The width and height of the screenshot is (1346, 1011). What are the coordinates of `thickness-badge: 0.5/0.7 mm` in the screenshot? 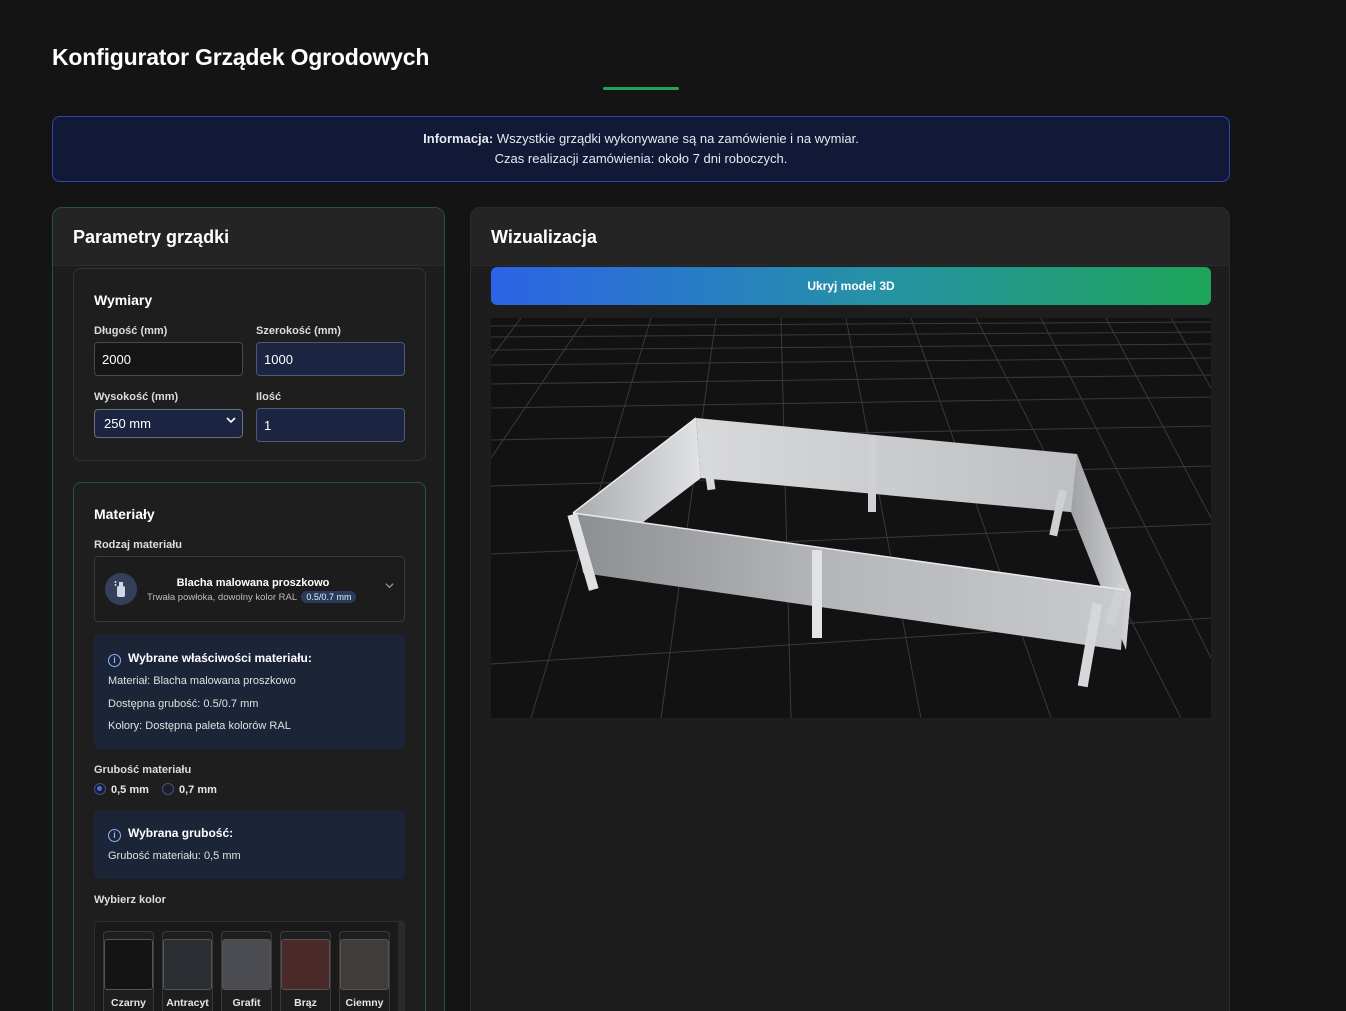 It's located at (329, 597).